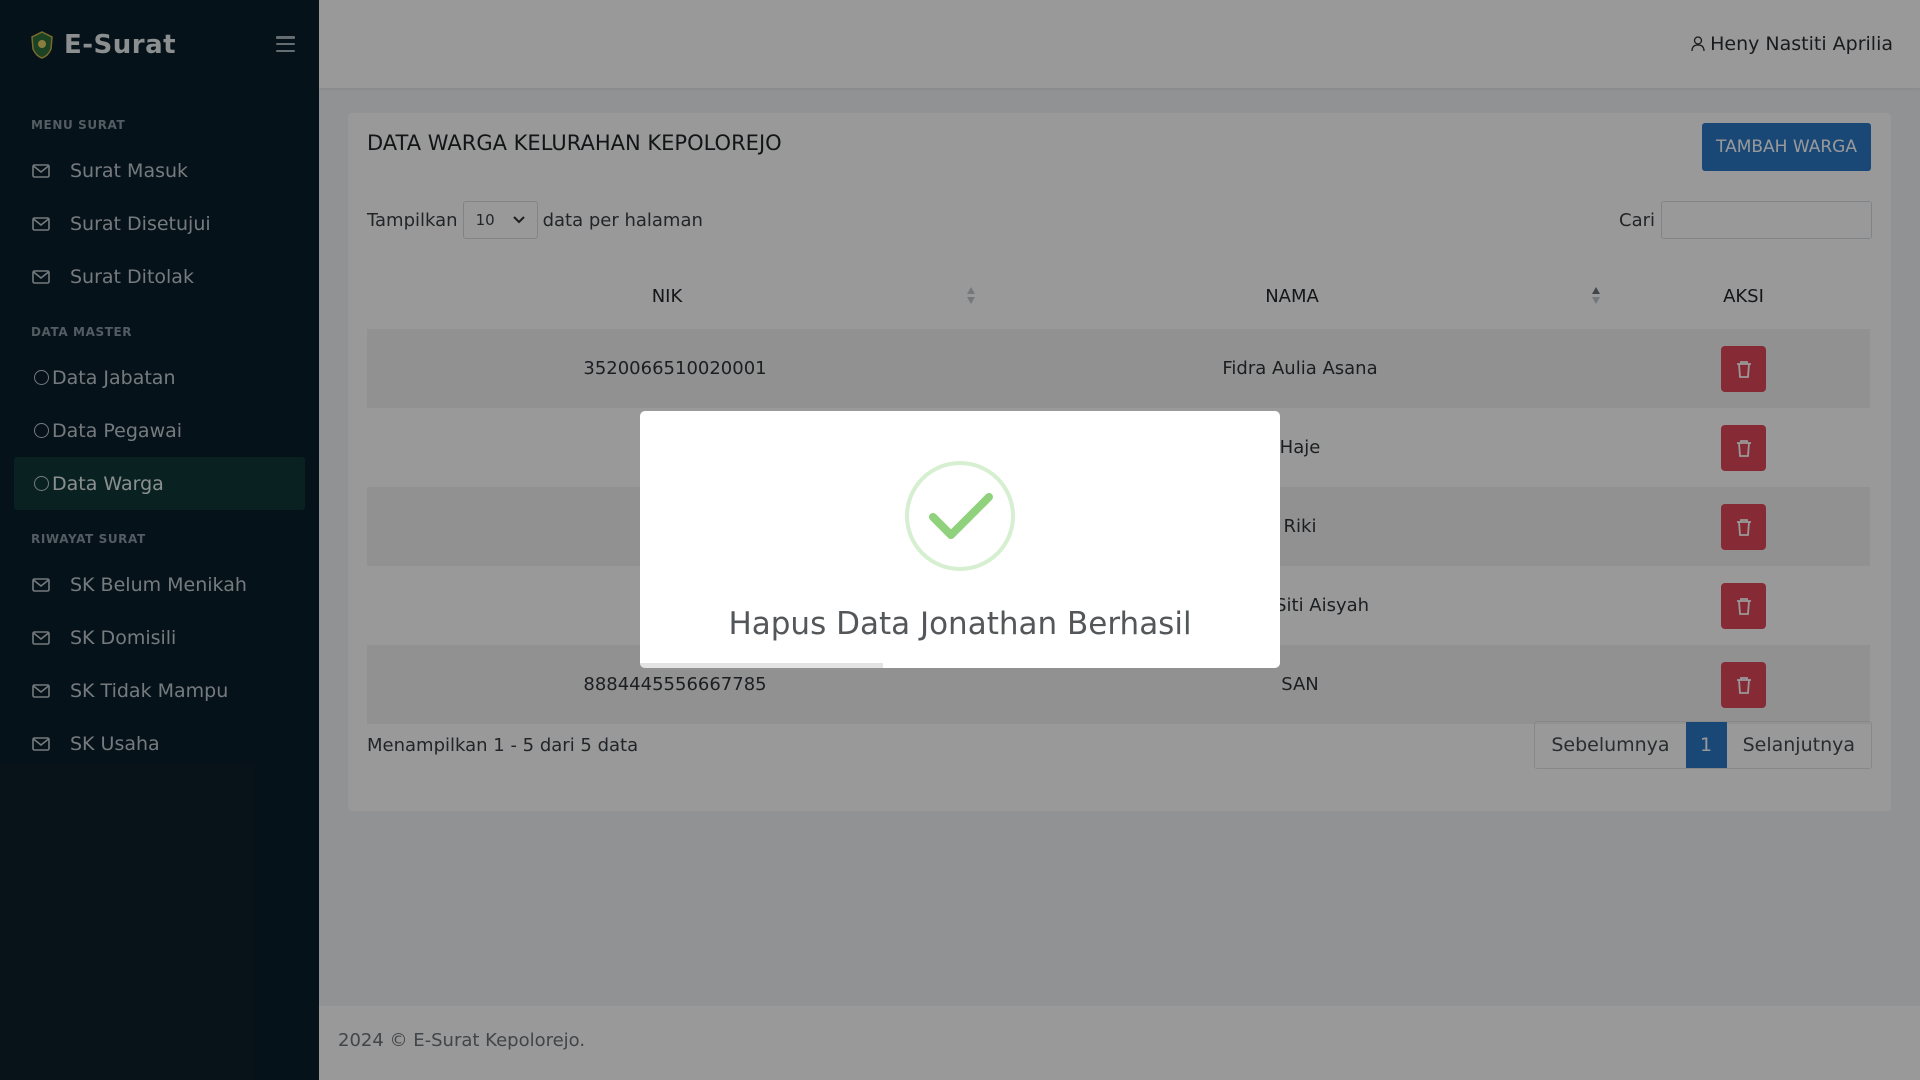 Image resolution: width=1920 pixels, height=1080 pixels. I want to click on timer-progress-fill, so click(762, 665).